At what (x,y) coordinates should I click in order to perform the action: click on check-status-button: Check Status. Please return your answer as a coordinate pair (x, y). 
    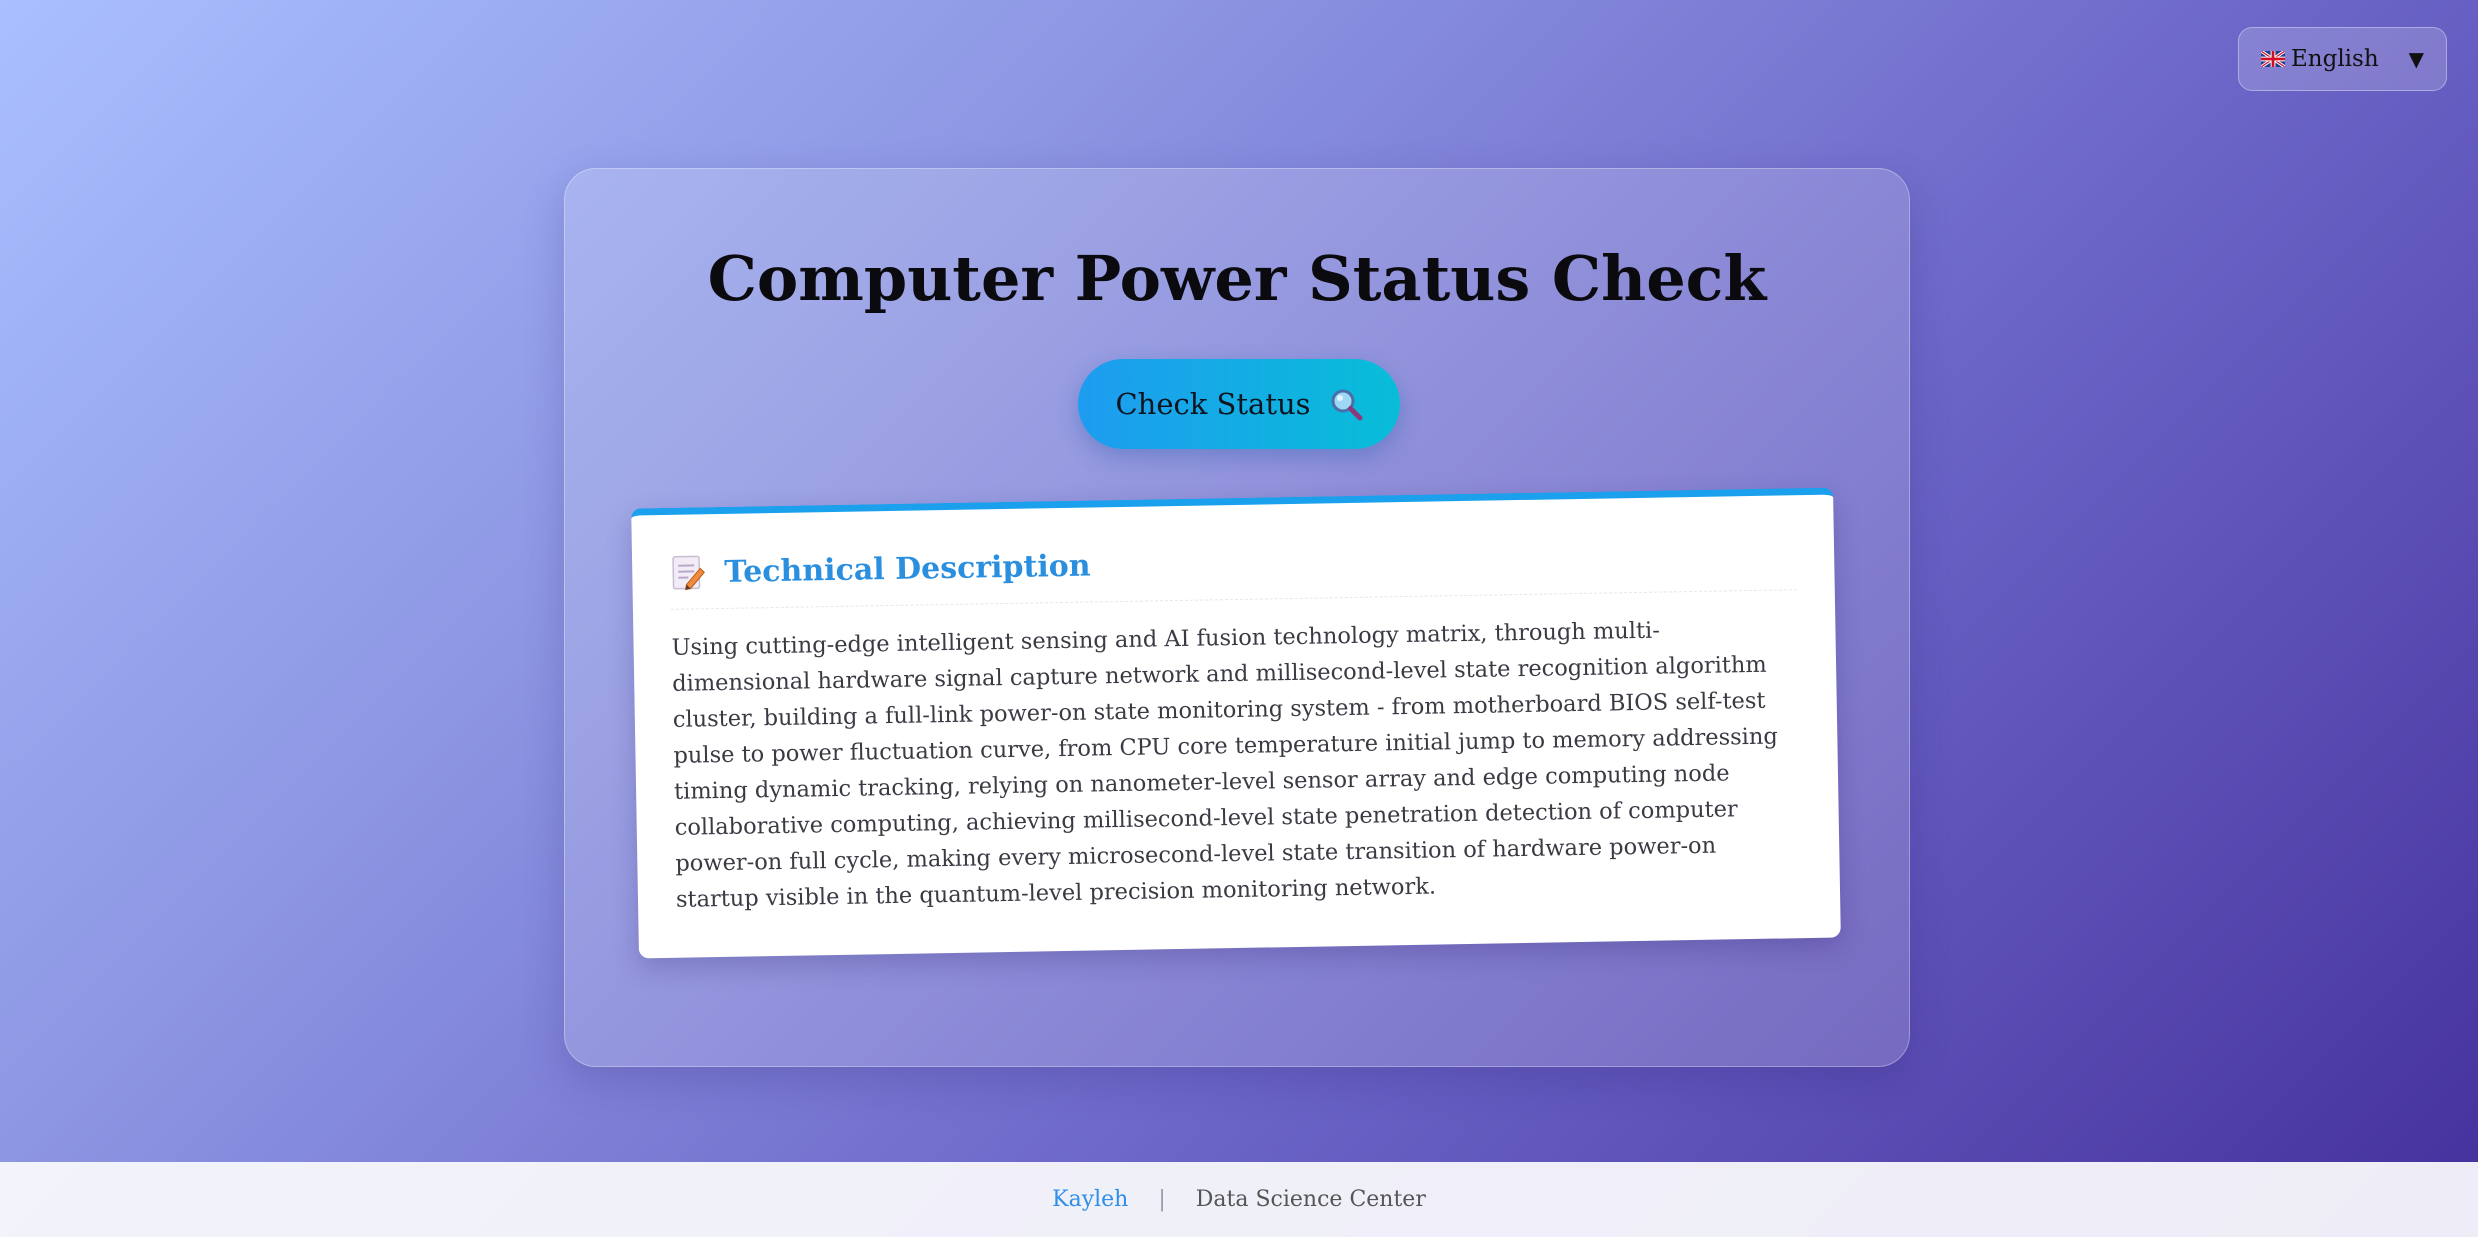
    Looking at the image, I should click on (1239, 404).